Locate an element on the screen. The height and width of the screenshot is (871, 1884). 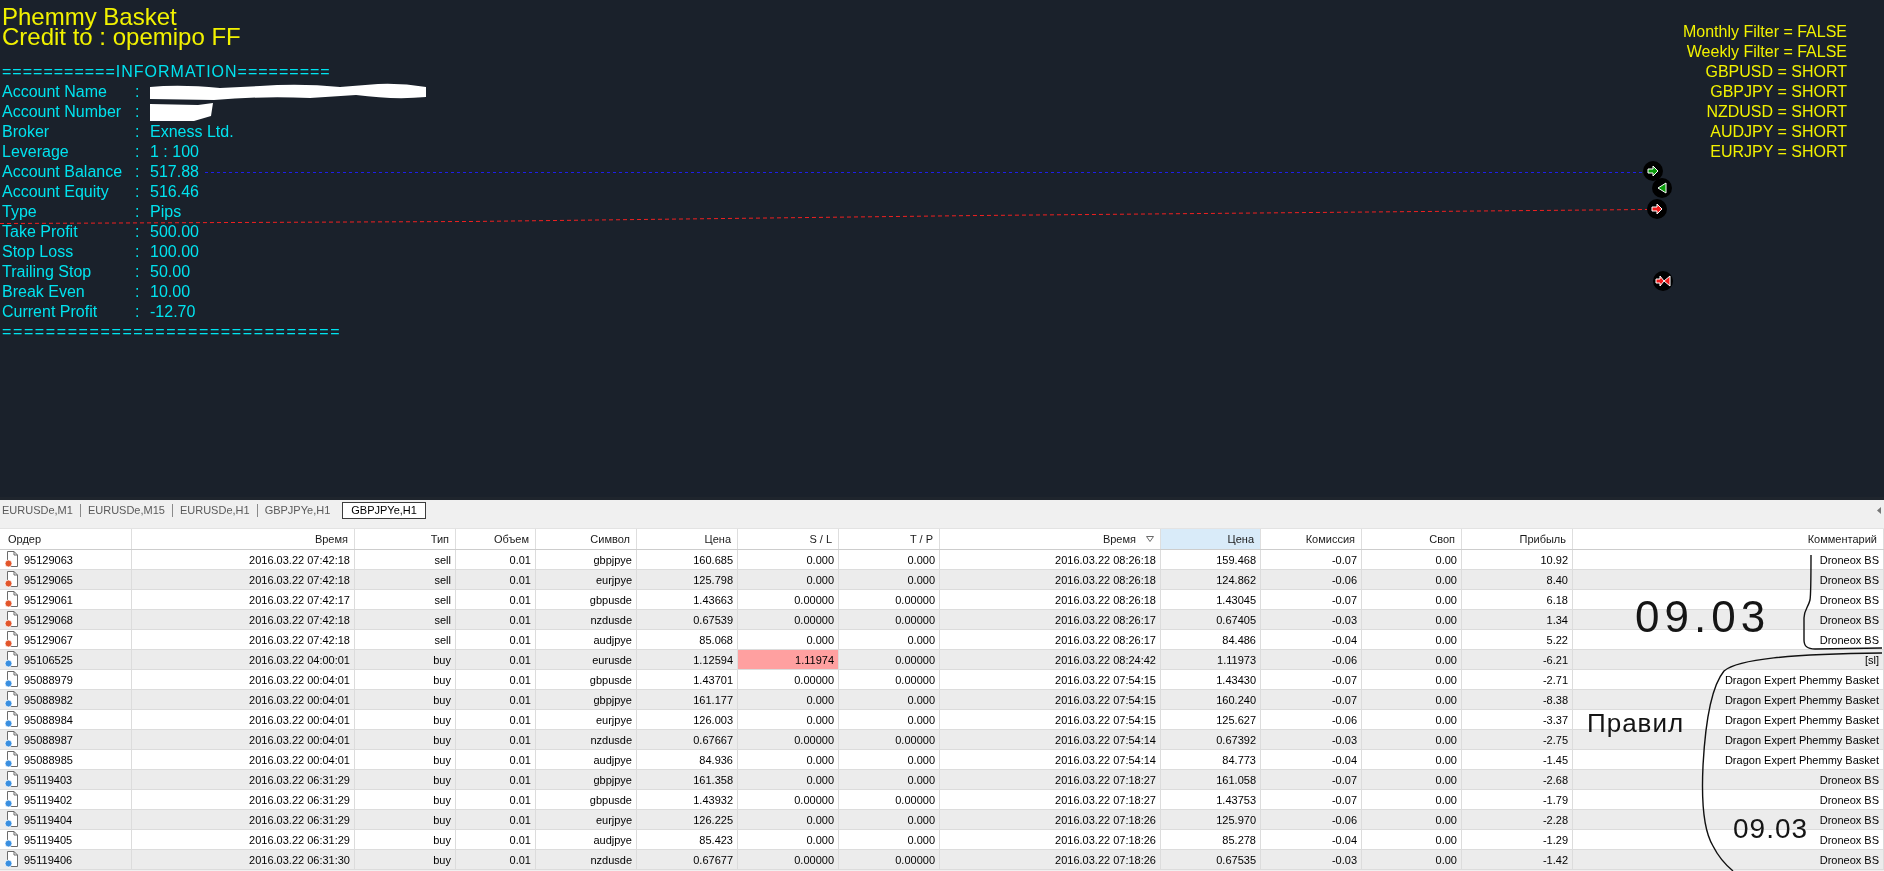
table-cell: [sl] is located at coordinates (1728, 659).